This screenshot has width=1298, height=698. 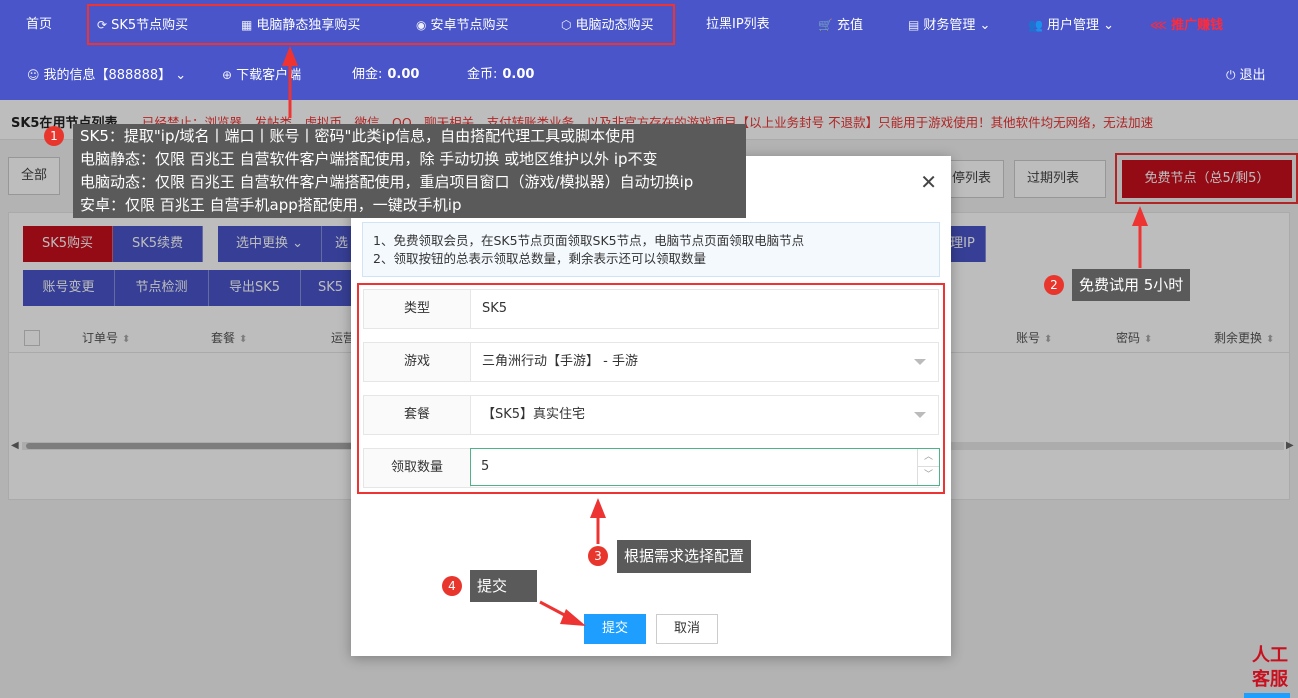 What do you see at coordinates (1231, 75) in the screenshot?
I see `power-icon: ⏻` at bounding box center [1231, 75].